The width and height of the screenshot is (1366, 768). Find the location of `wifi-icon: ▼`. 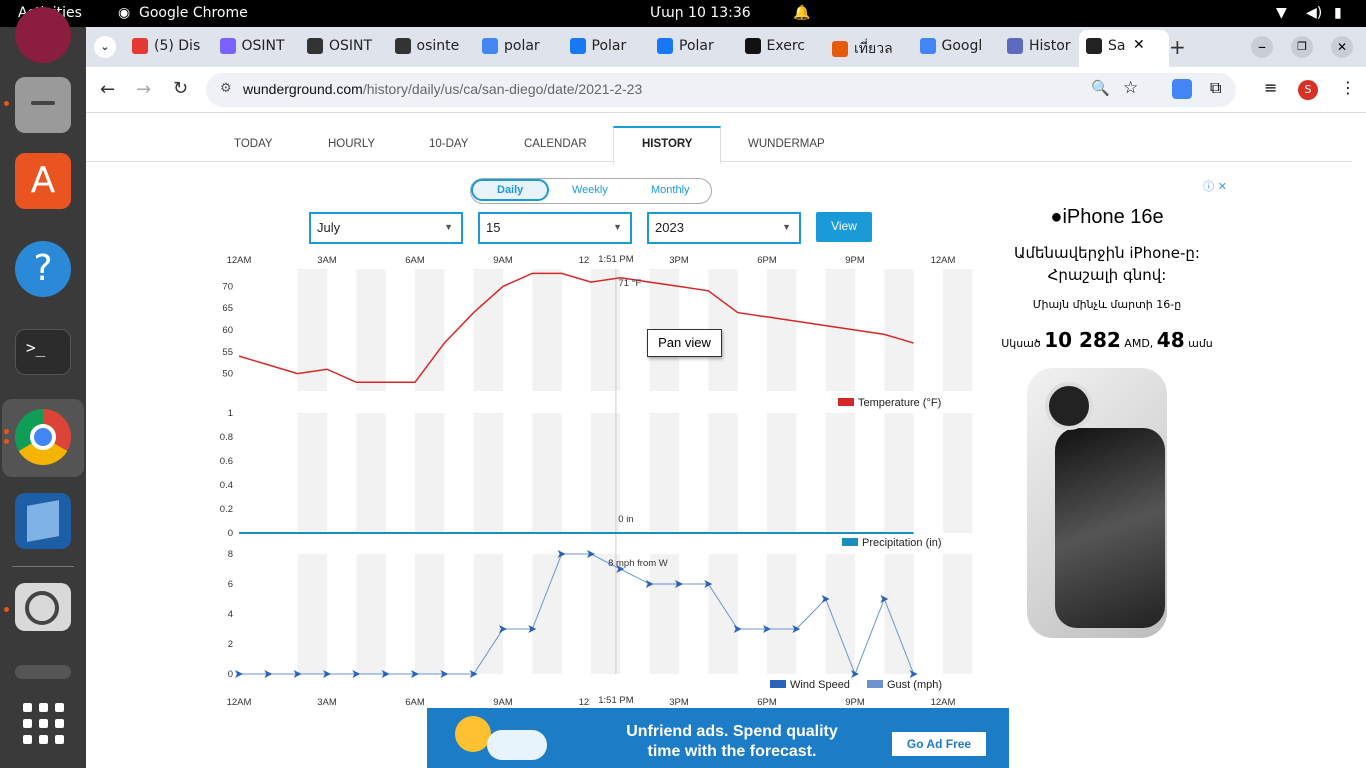

wifi-icon: ▼ is located at coordinates (1281, 13).